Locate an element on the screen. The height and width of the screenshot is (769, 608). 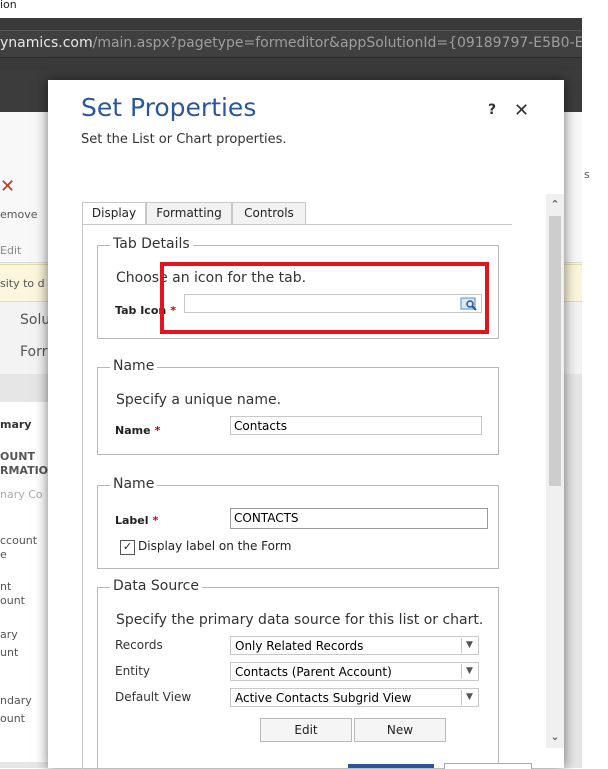
bg-parent-1: nt is located at coordinates (6, 586).